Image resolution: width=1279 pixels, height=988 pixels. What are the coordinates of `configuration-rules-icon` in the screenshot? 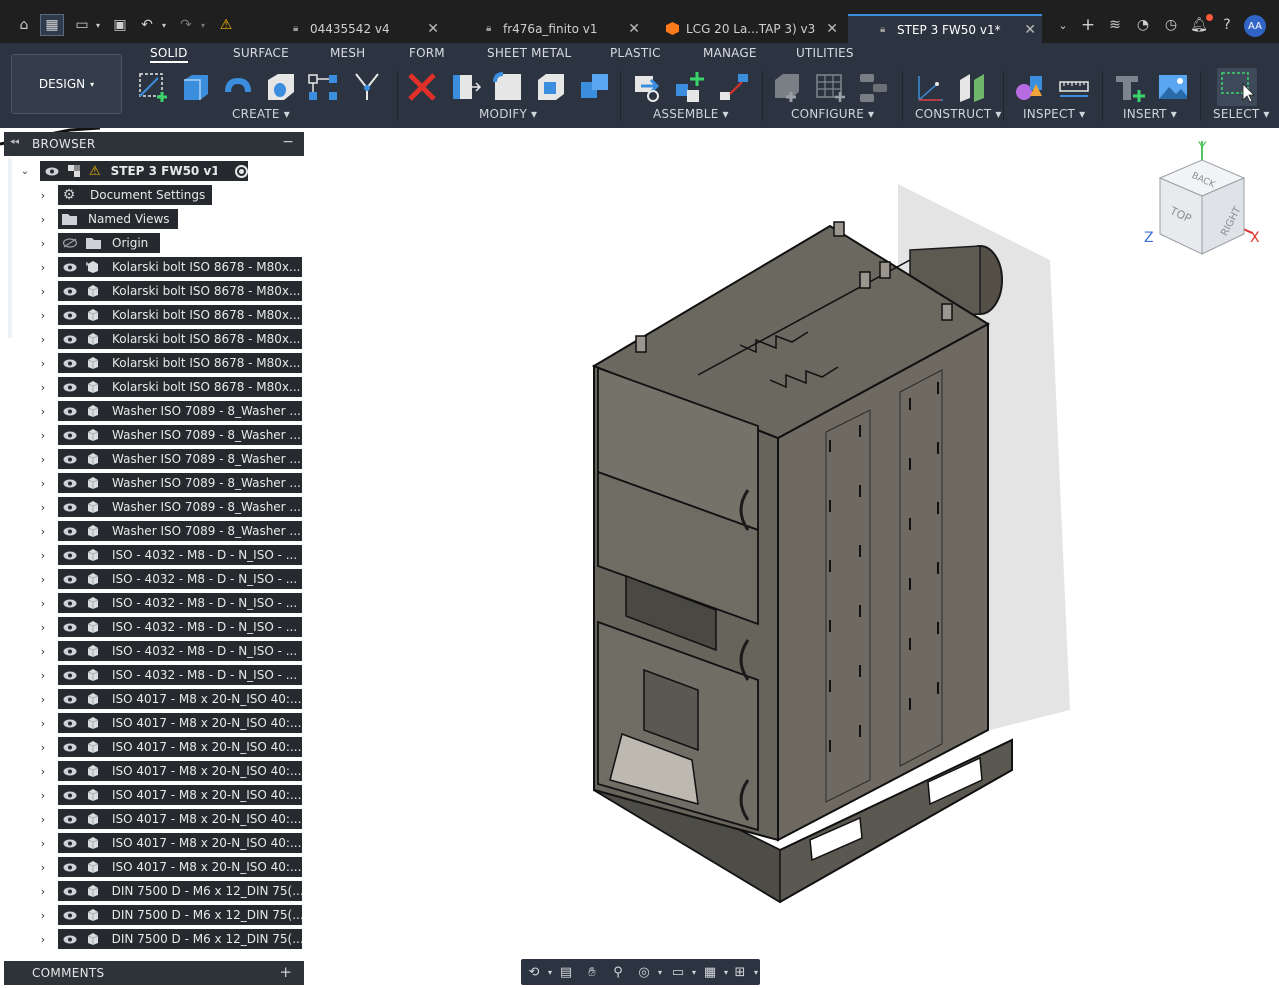 It's located at (874, 87).